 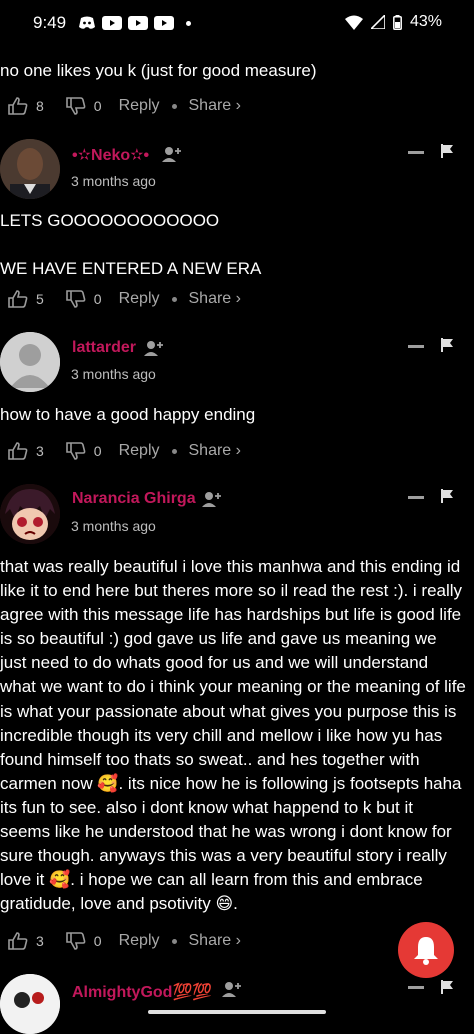 I want to click on more-notifications-dot, so click(x=188, y=23).